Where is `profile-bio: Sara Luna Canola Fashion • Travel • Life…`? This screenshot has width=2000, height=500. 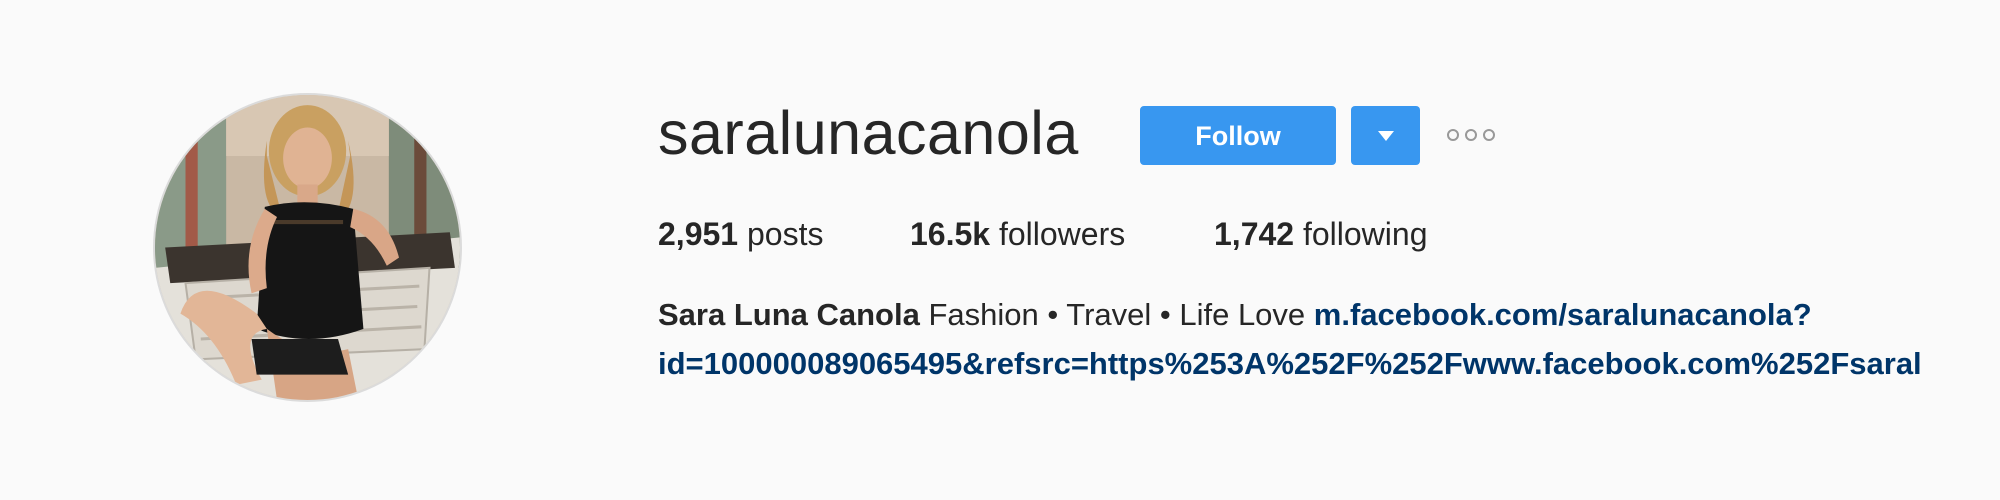
profile-bio: Sara Luna Canola Fashion • Travel • Life… is located at coordinates (1329, 339).